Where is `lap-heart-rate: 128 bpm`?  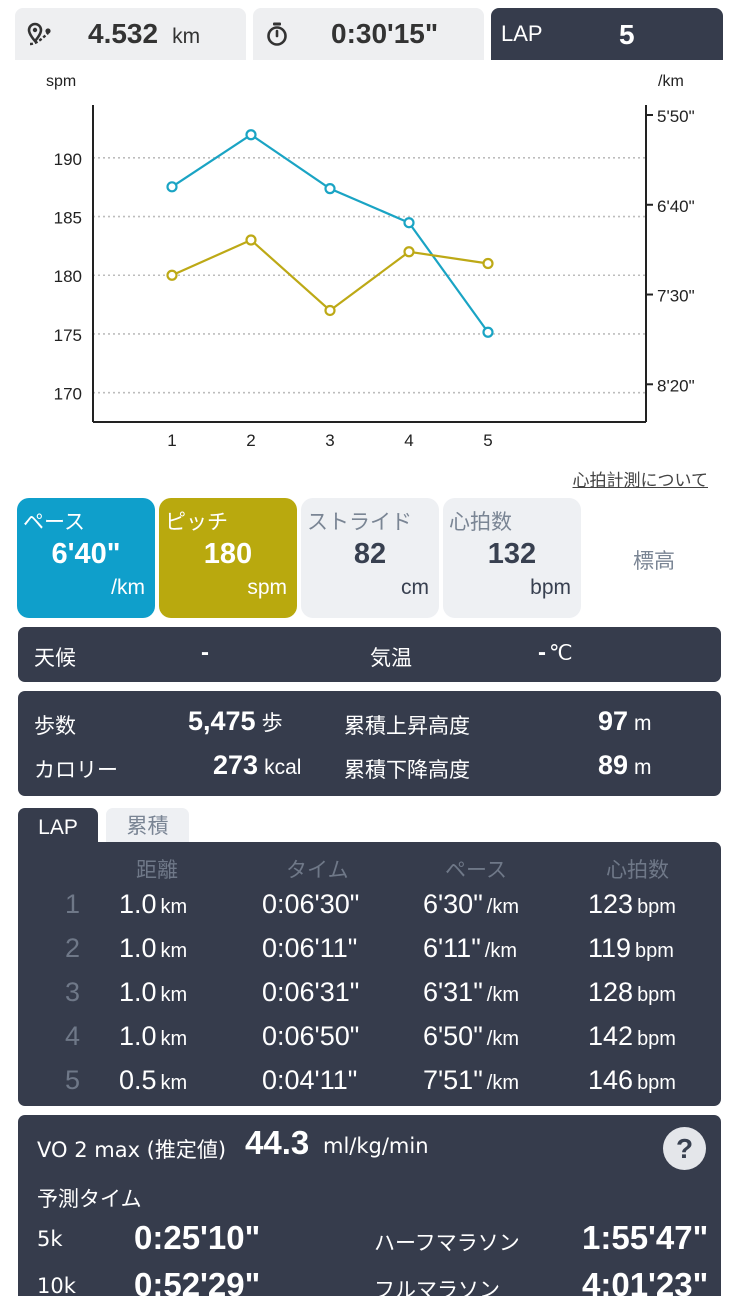 lap-heart-rate: 128 bpm is located at coordinates (632, 992).